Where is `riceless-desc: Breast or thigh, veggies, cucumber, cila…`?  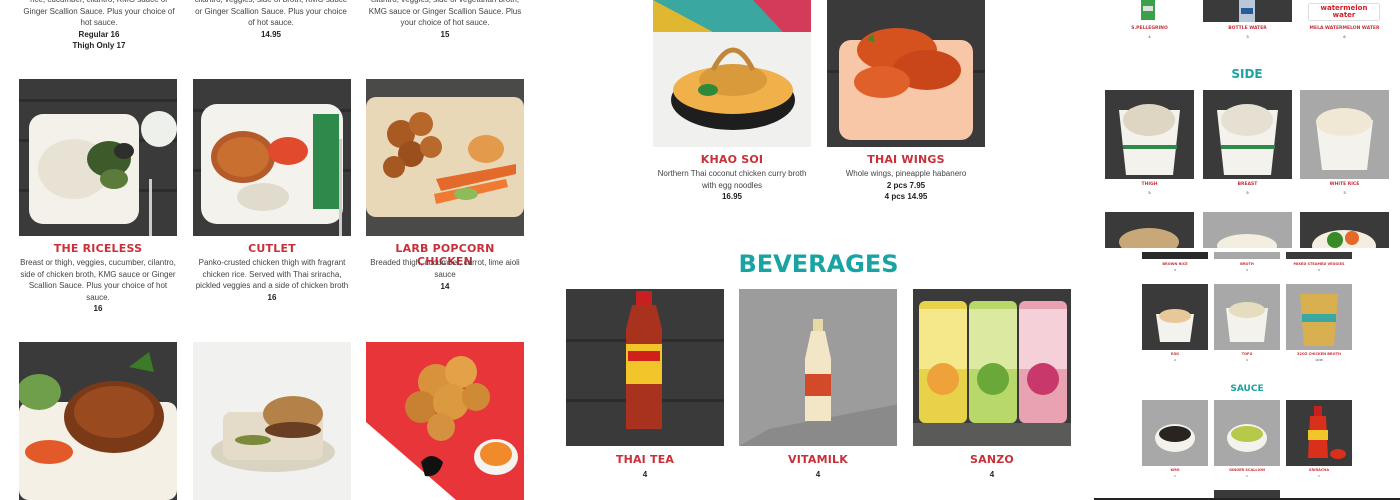
riceless-desc: Breast or thigh, veggies, cucumber, cila… is located at coordinates (98, 280).